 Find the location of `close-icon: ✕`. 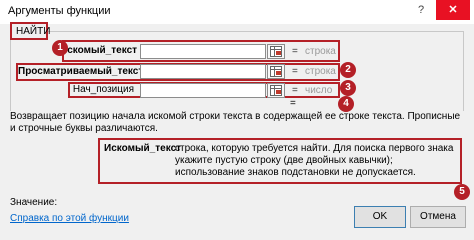

close-icon: ✕ is located at coordinates (453, 10).